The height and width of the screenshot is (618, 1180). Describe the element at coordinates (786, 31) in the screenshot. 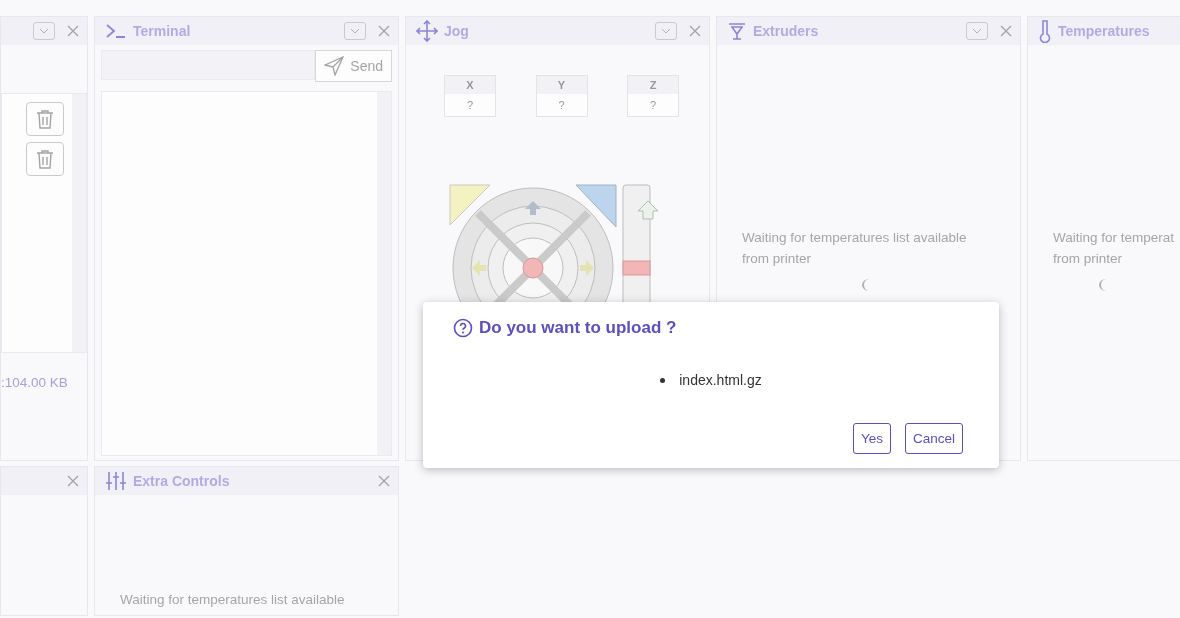

I see `panel-title: Extruders` at that location.